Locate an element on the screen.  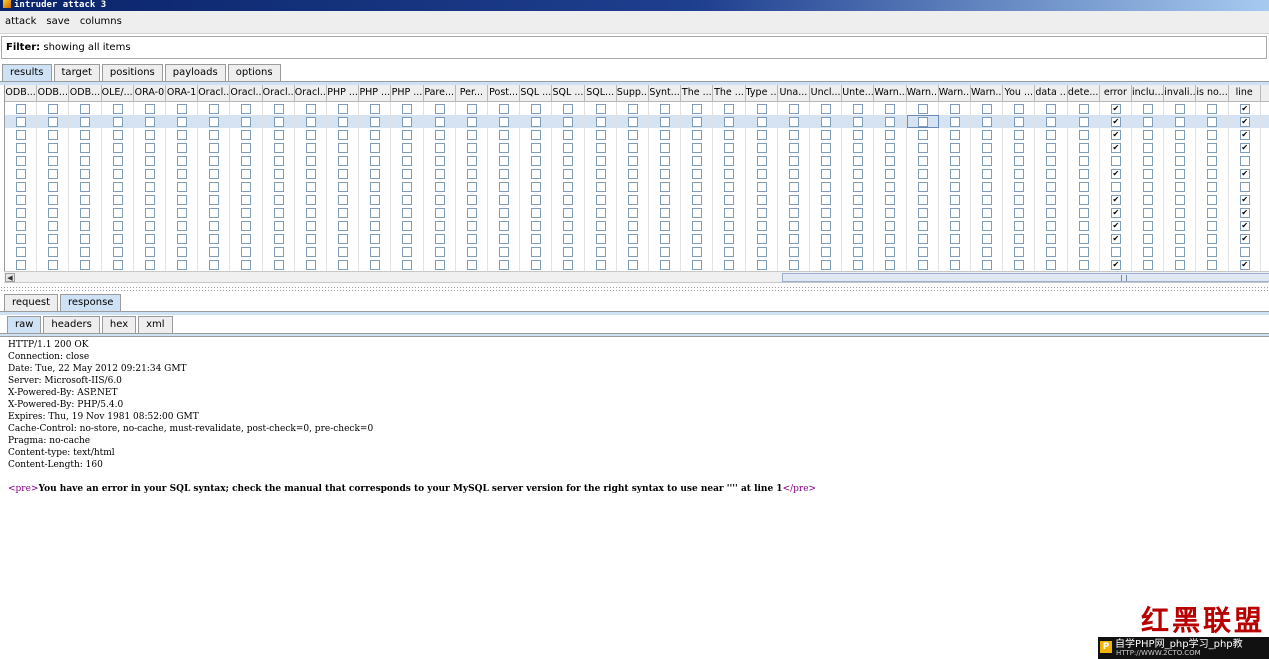
menu-save: save is located at coordinates (57, 21).